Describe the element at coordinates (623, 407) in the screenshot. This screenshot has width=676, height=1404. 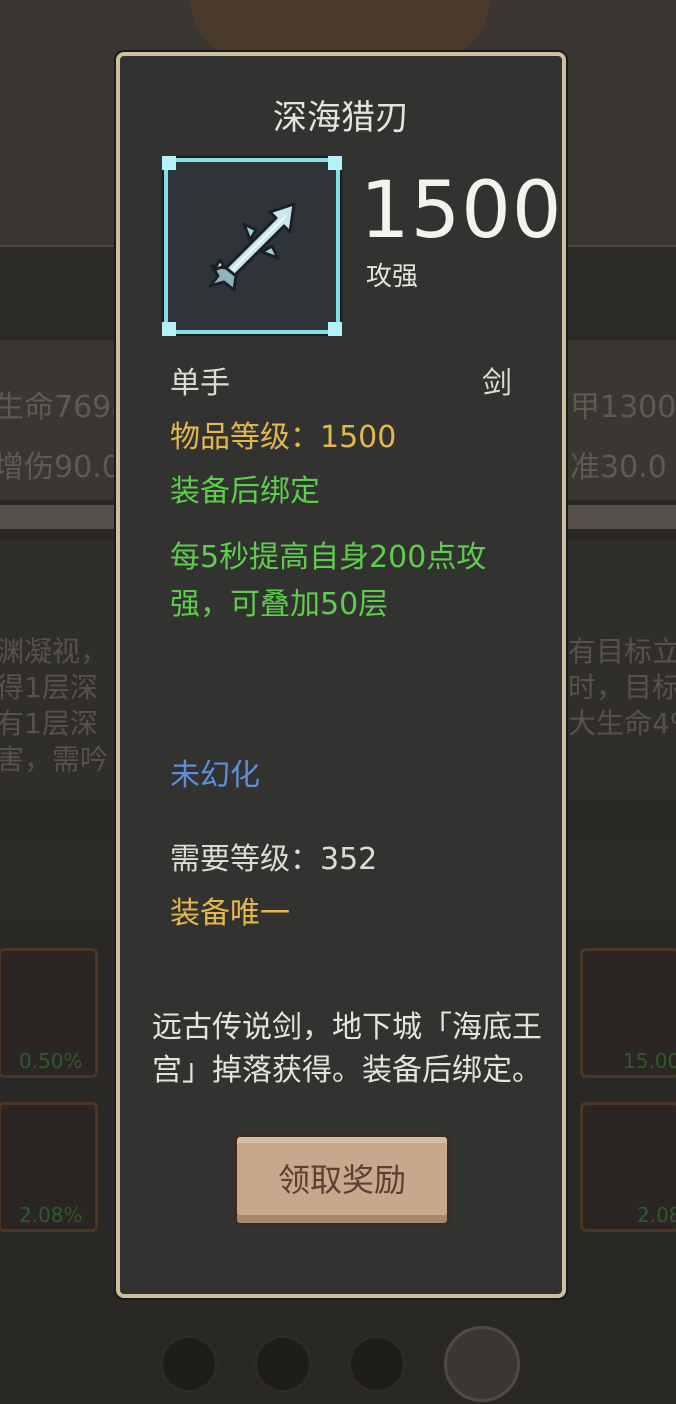
I see `stat-armor: 甲1300` at that location.